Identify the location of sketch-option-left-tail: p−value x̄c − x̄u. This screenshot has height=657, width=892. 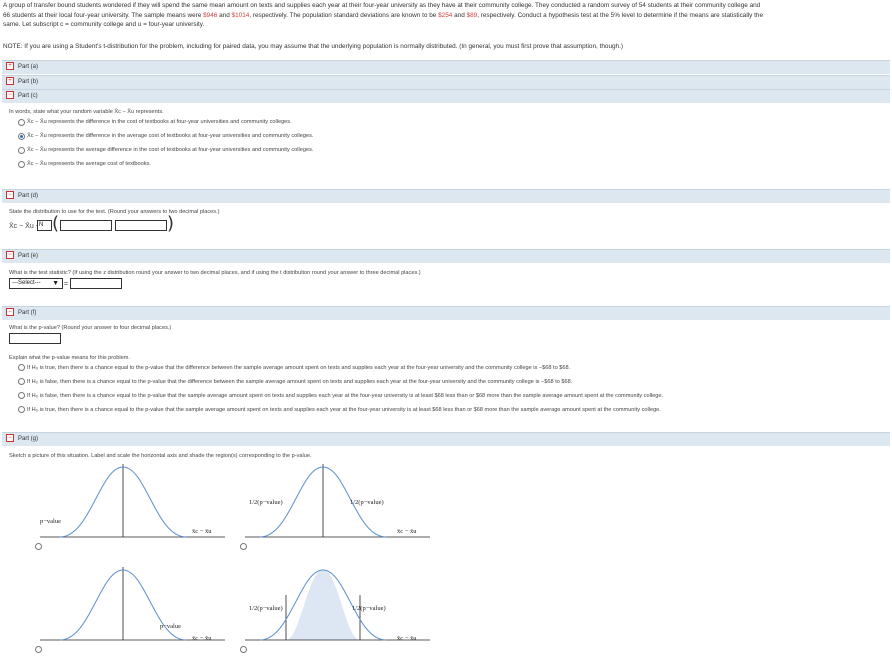
(132, 504).